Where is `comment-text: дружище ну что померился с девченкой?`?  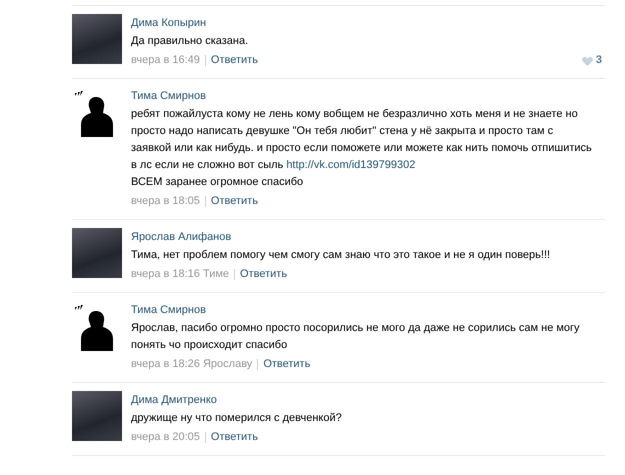
comment-text: дружище ну что померился с девченкой? is located at coordinates (237, 418).